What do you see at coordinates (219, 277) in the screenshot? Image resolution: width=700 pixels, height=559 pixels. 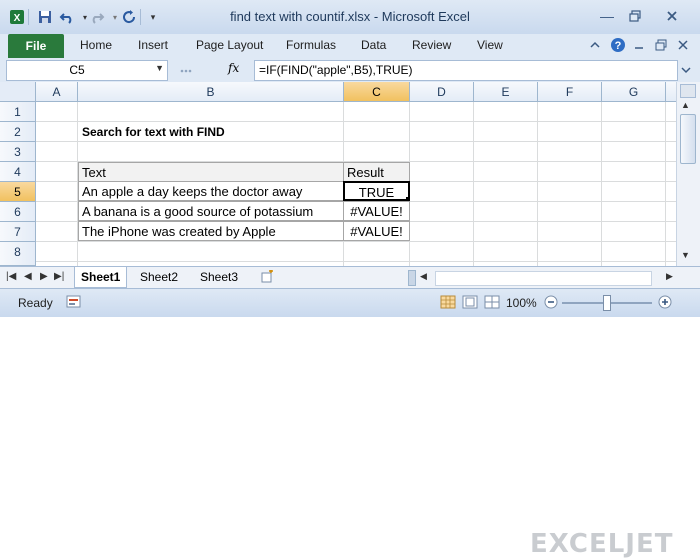 I see `sheet-tab-sheet3: Sheet3` at bounding box center [219, 277].